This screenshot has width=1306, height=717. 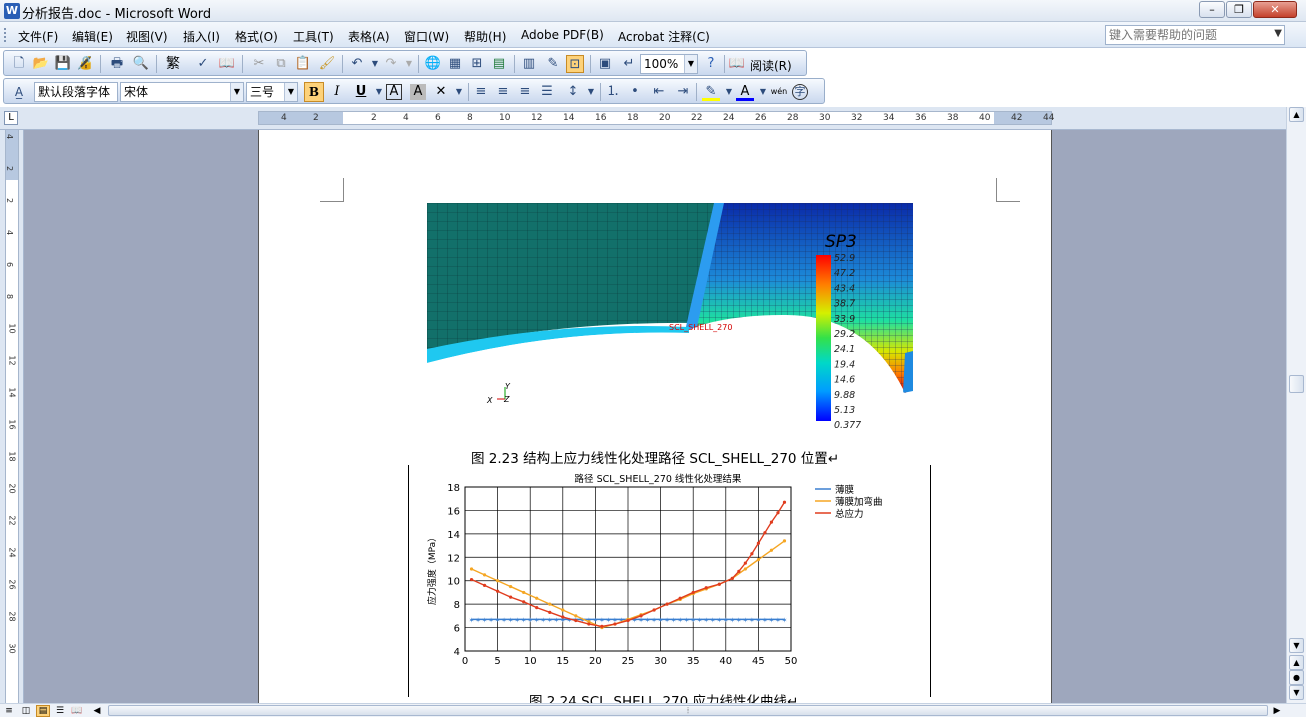 What do you see at coordinates (117, 64) in the screenshot?
I see `print-icon: 🖶` at bounding box center [117, 64].